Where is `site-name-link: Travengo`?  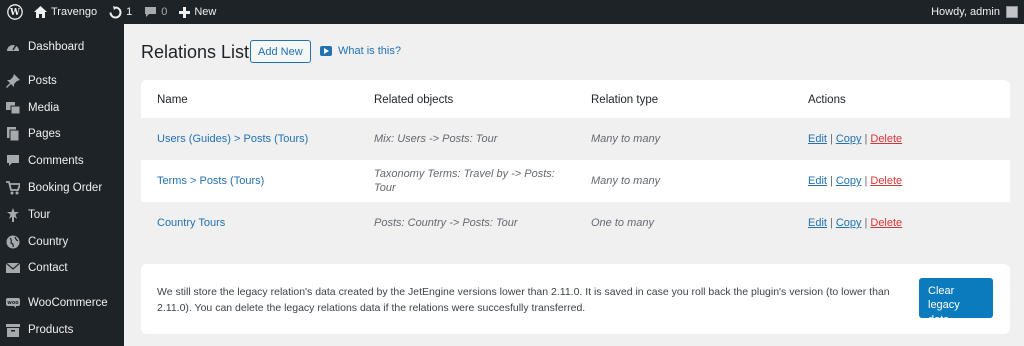 site-name-link: Travengo is located at coordinates (65, 12).